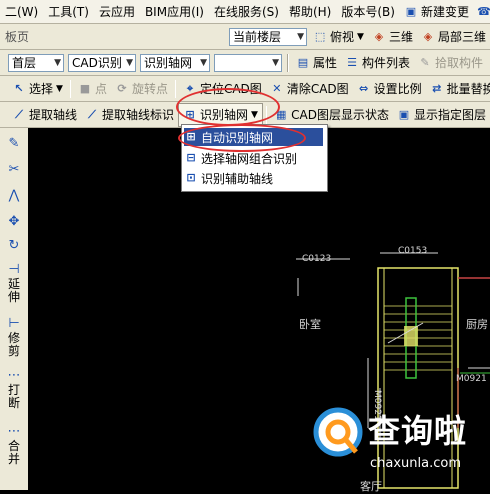 The height and width of the screenshot is (494, 490). Describe the element at coordinates (386, 63) in the screenshot. I see `component-list-label: 构件列表` at that location.